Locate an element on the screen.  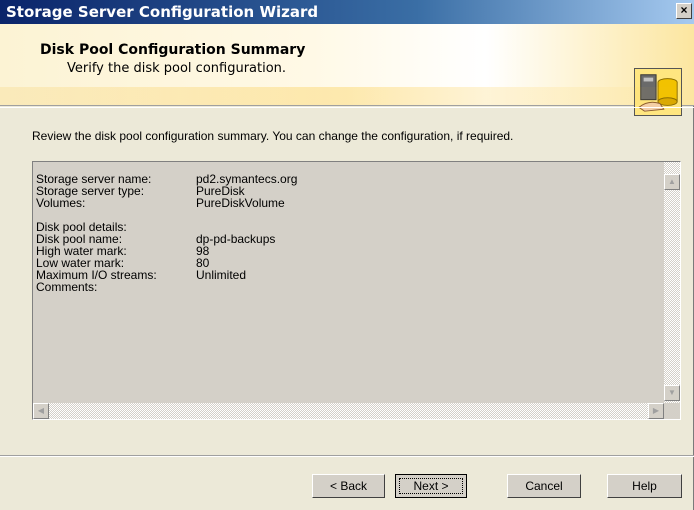
scroll-up-button: ▲ is located at coordinates (672, 182).